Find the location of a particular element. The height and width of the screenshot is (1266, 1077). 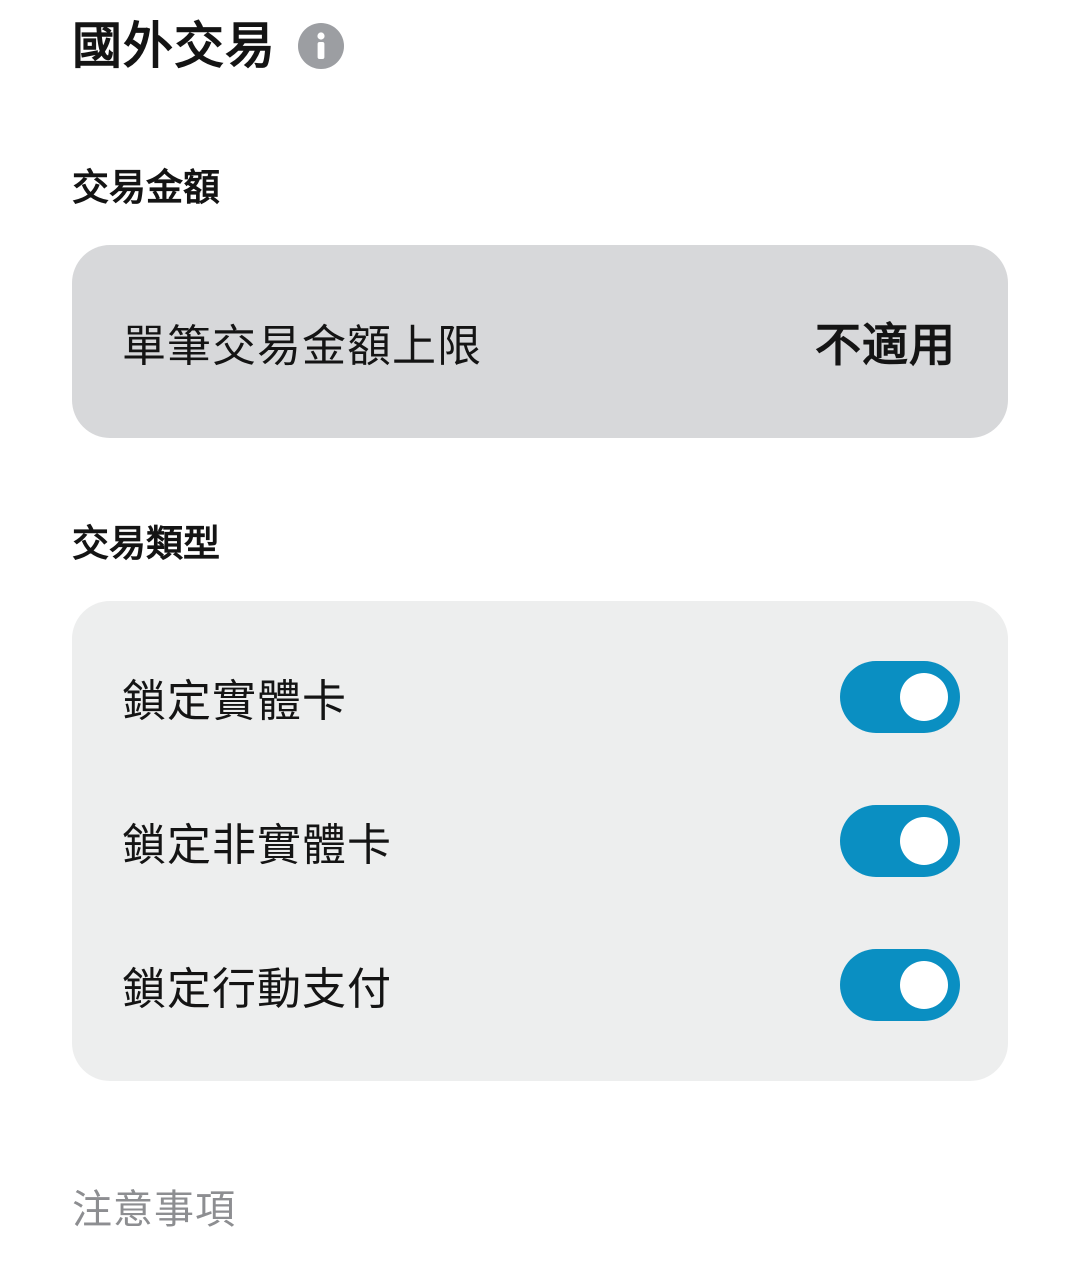

toggle-label-physical-card: 鎖定實體卡 is located at coordinates (234, 701).